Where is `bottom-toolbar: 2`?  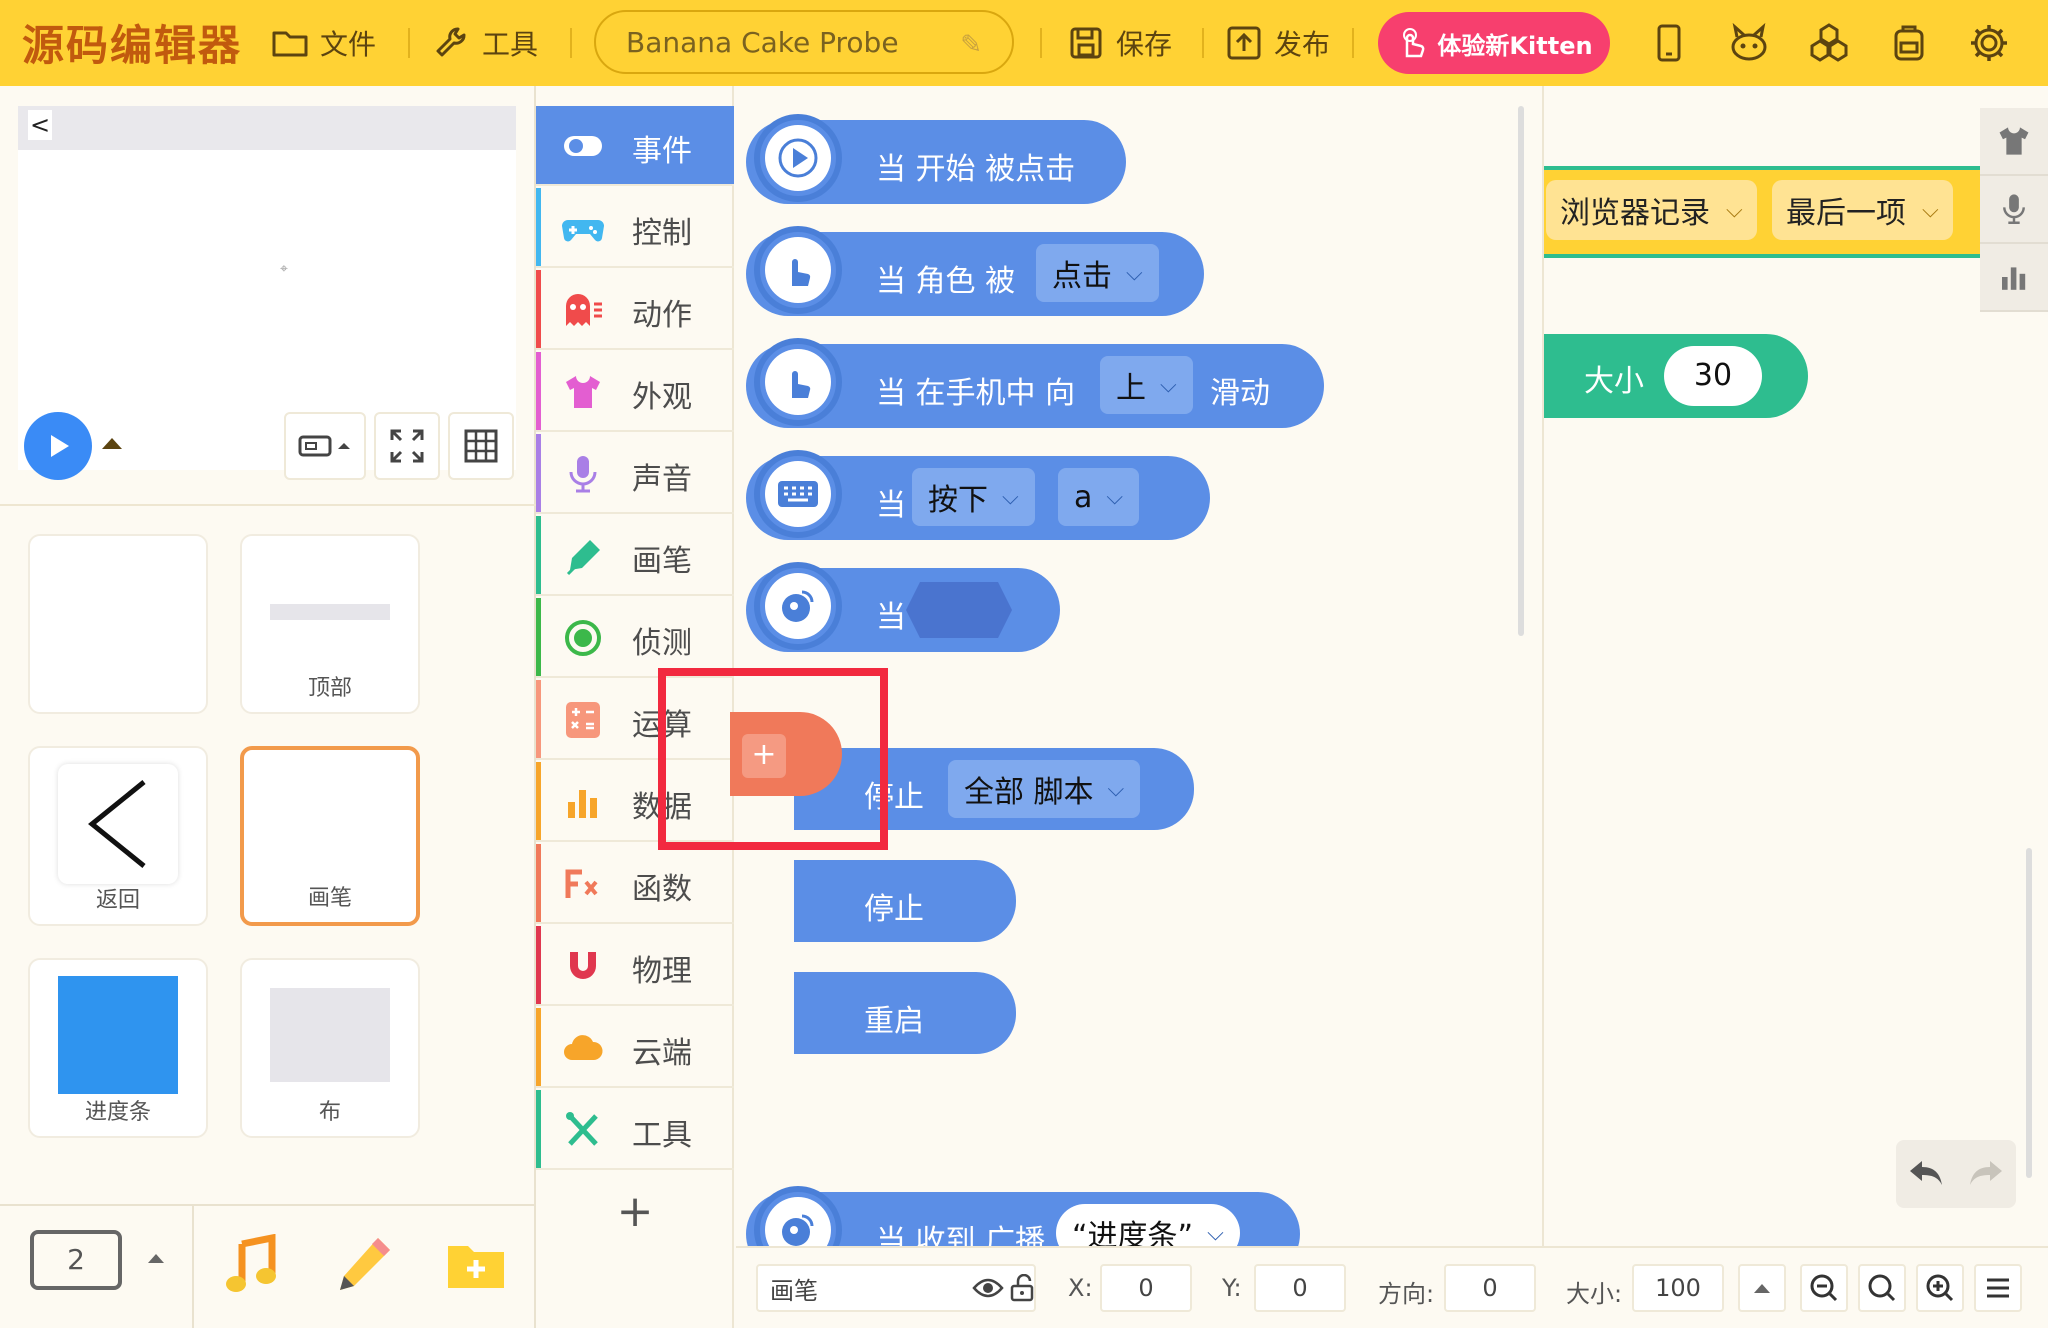
bottom-toolbar: 2 is located at coordinates (268, 1266).